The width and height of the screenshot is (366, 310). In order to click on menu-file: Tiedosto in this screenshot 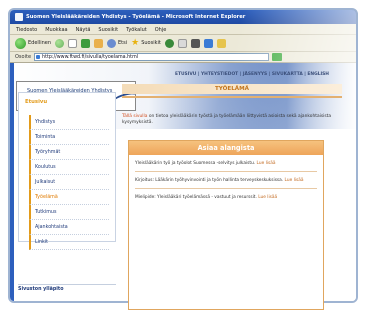, I will do `click(26, 30)`.